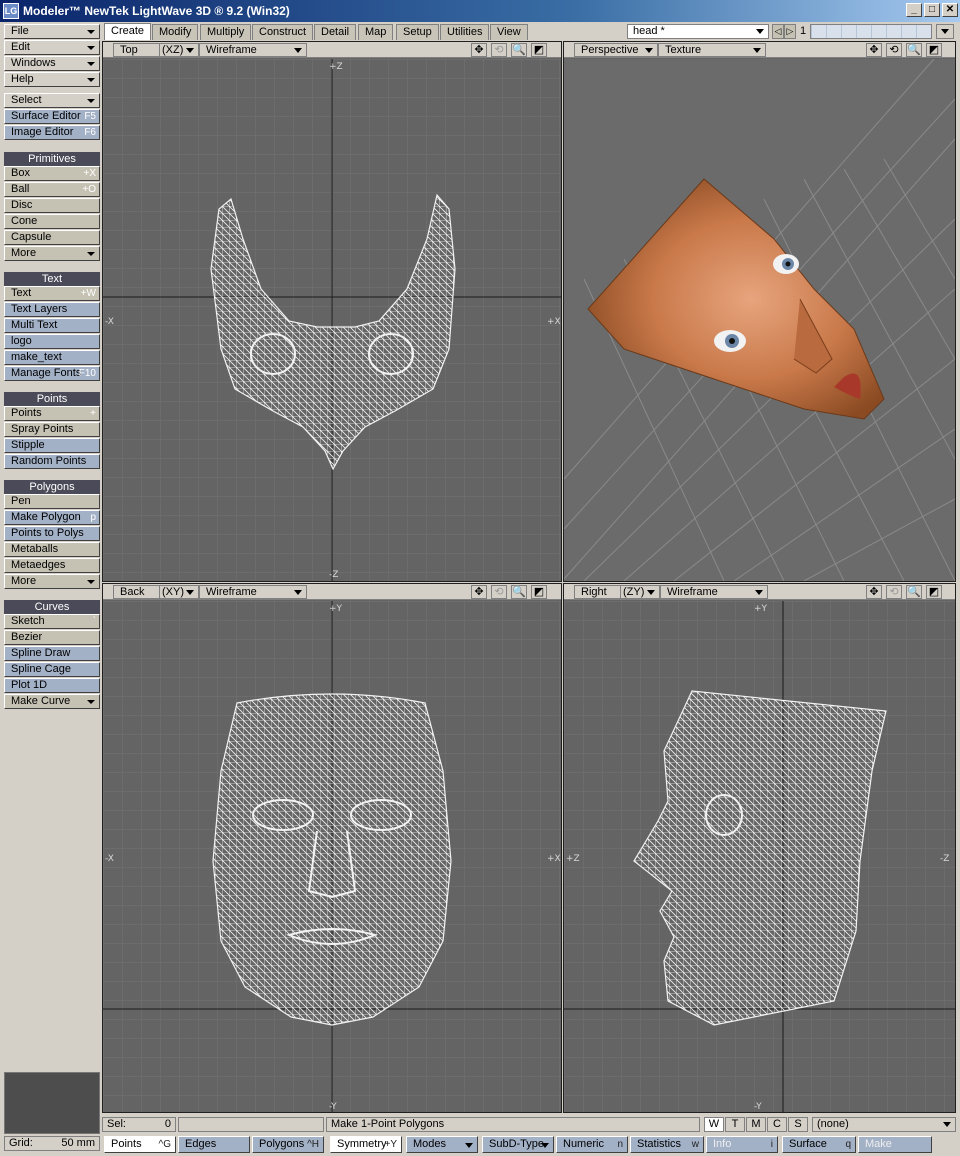 The height and width of the screenshot is (1156, 960). I want to click on prev-layer-button: ◁, so click(778, 31).